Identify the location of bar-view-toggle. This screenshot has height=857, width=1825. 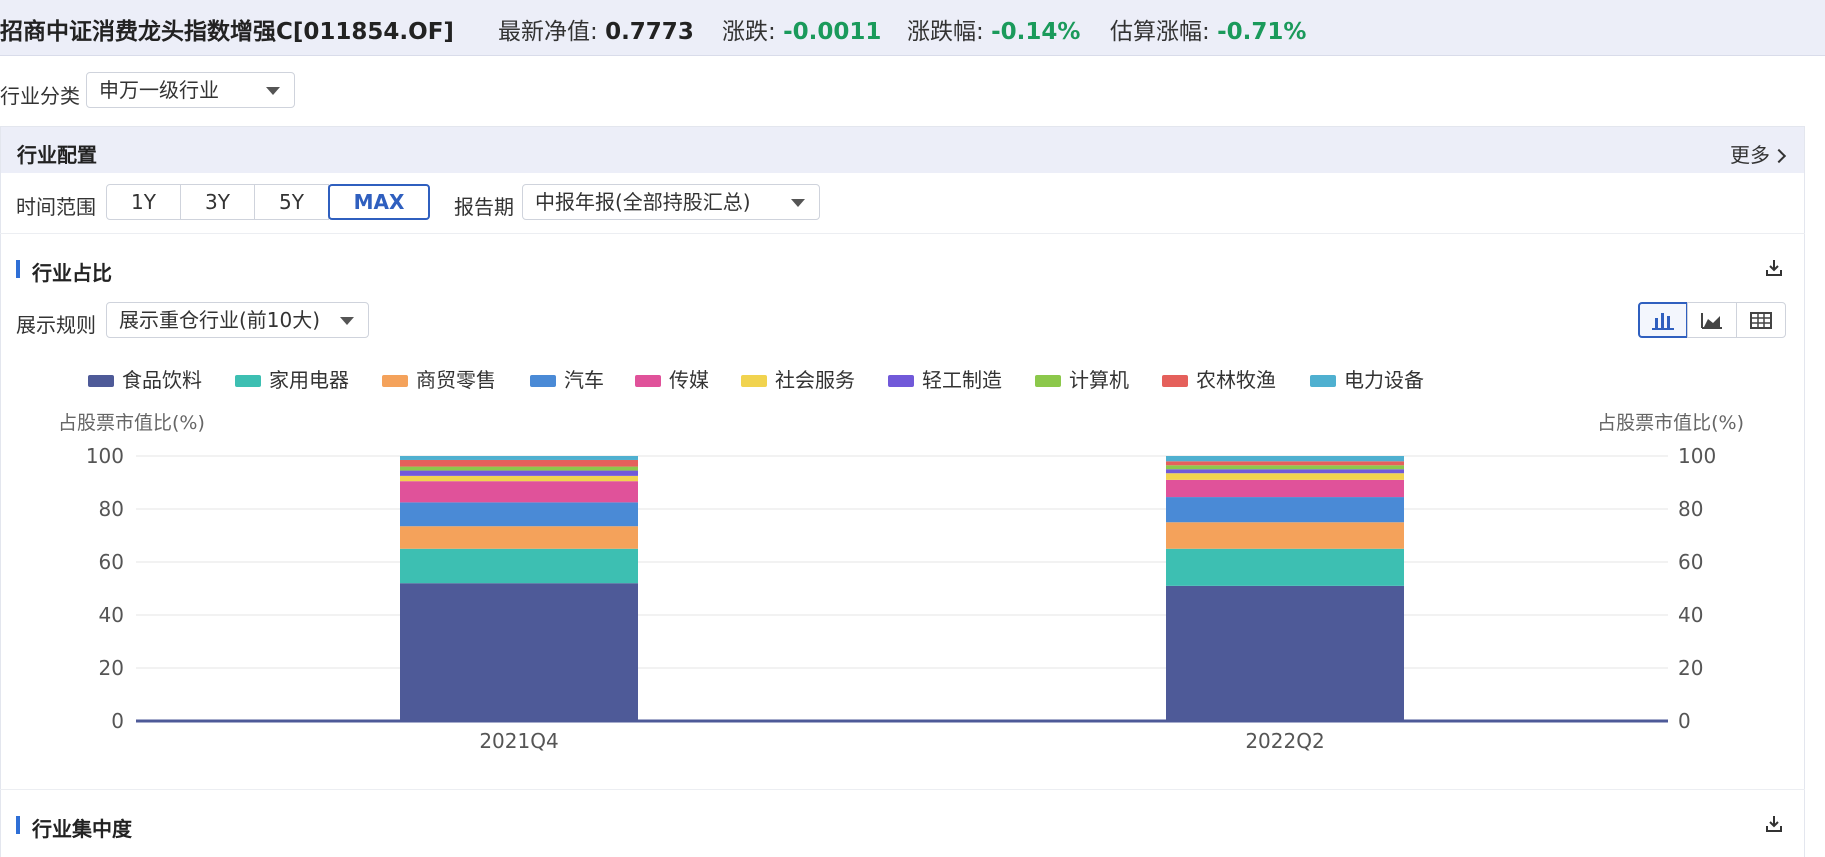
(1663, 320).